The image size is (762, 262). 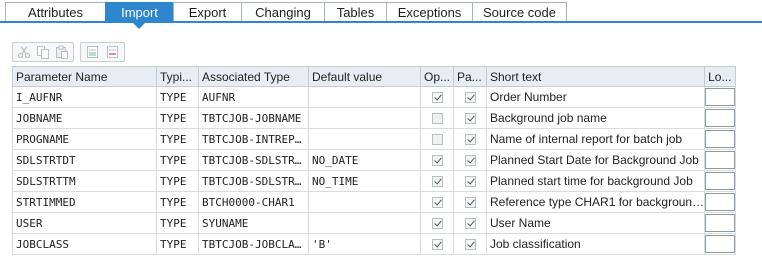 I want to click on short-text-cell: Background job name, so click(x=595, y=118).